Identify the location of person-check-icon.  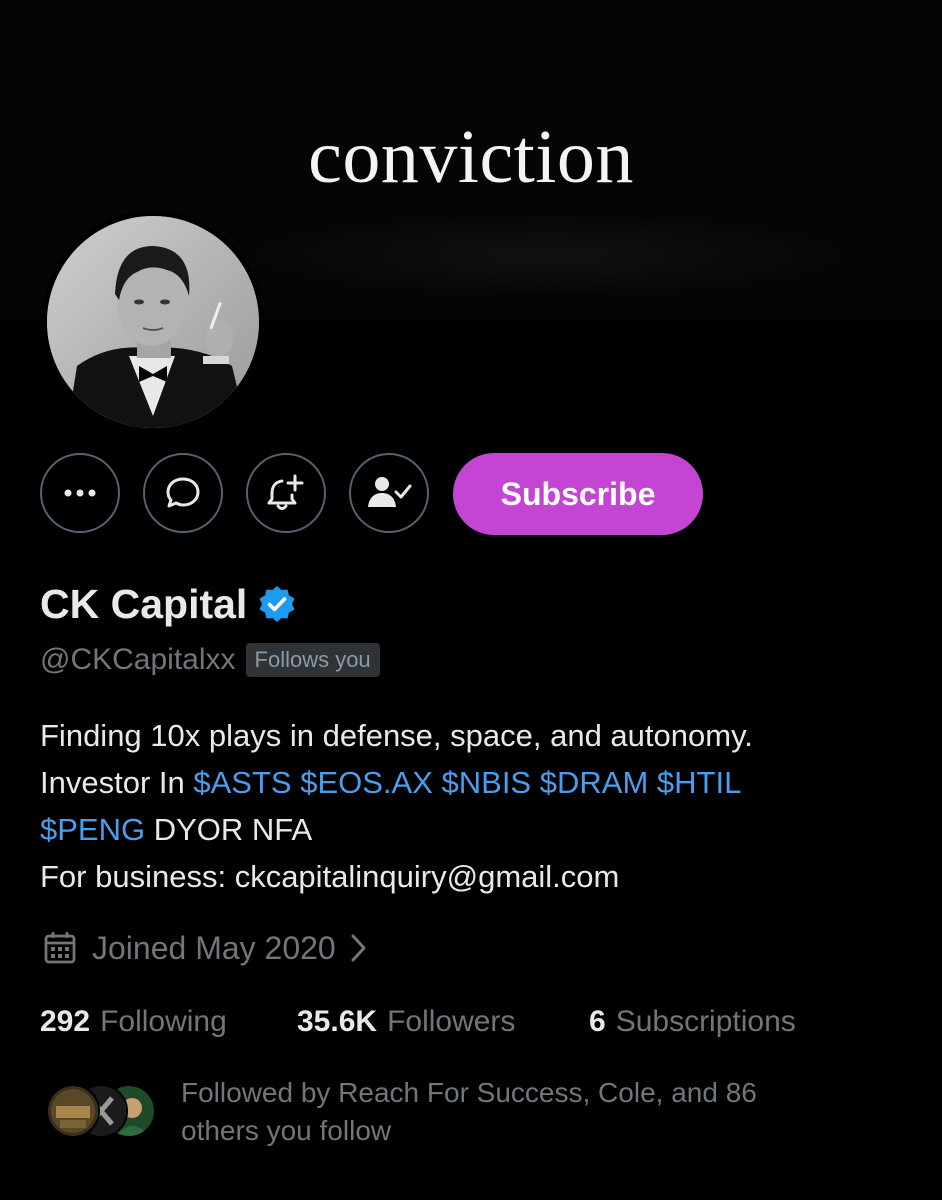
(390, 492).